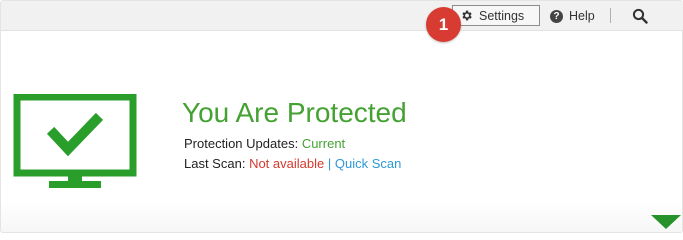 The image size is (683, 240). What do you see at coordinates (323, 143) in the screenshot?
I see `updates-value: Current` at bounding box center [323, 143].